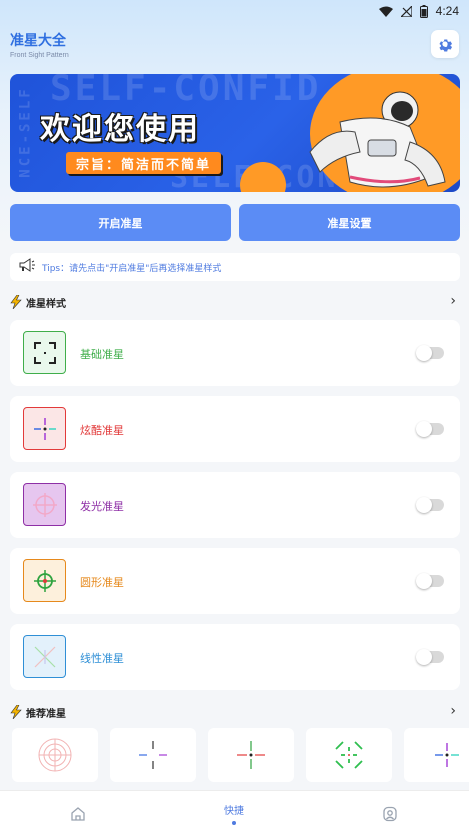  I want to click on nav-profile, so click(390, 813).